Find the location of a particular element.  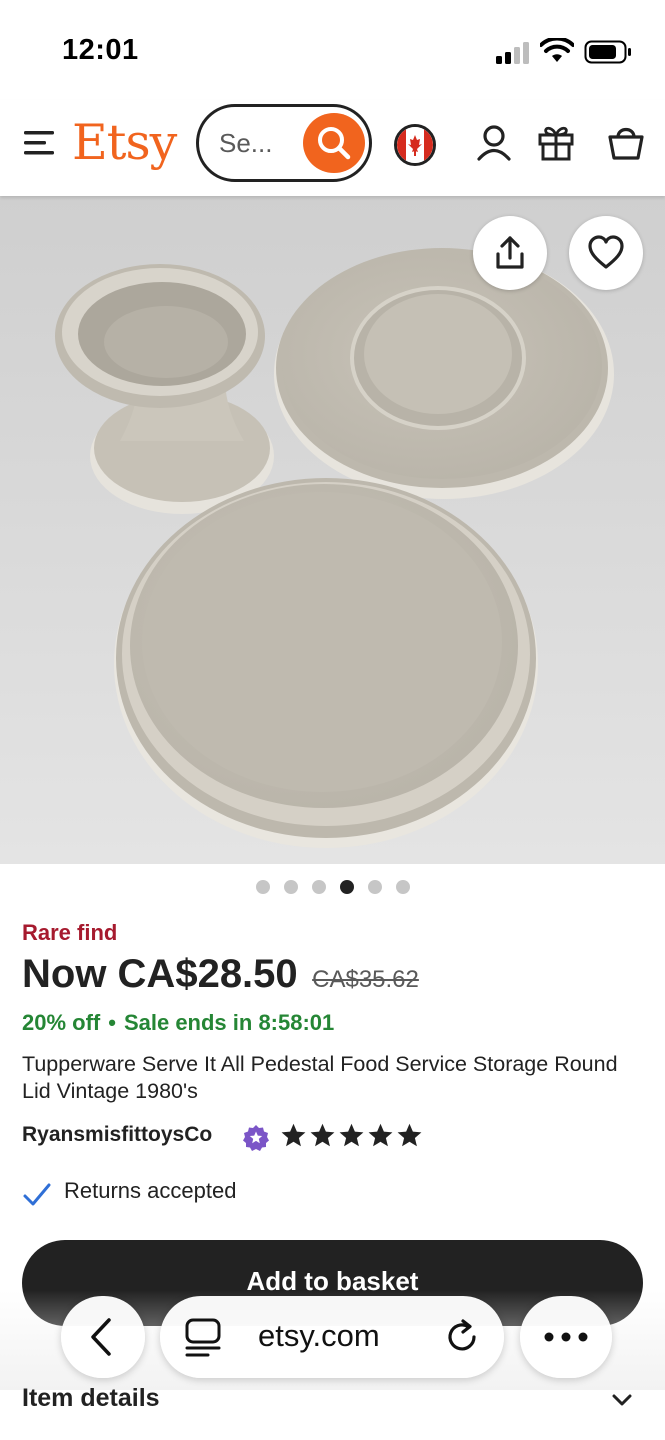

item-details-label: Item details is located at coordinates (91, 1398).